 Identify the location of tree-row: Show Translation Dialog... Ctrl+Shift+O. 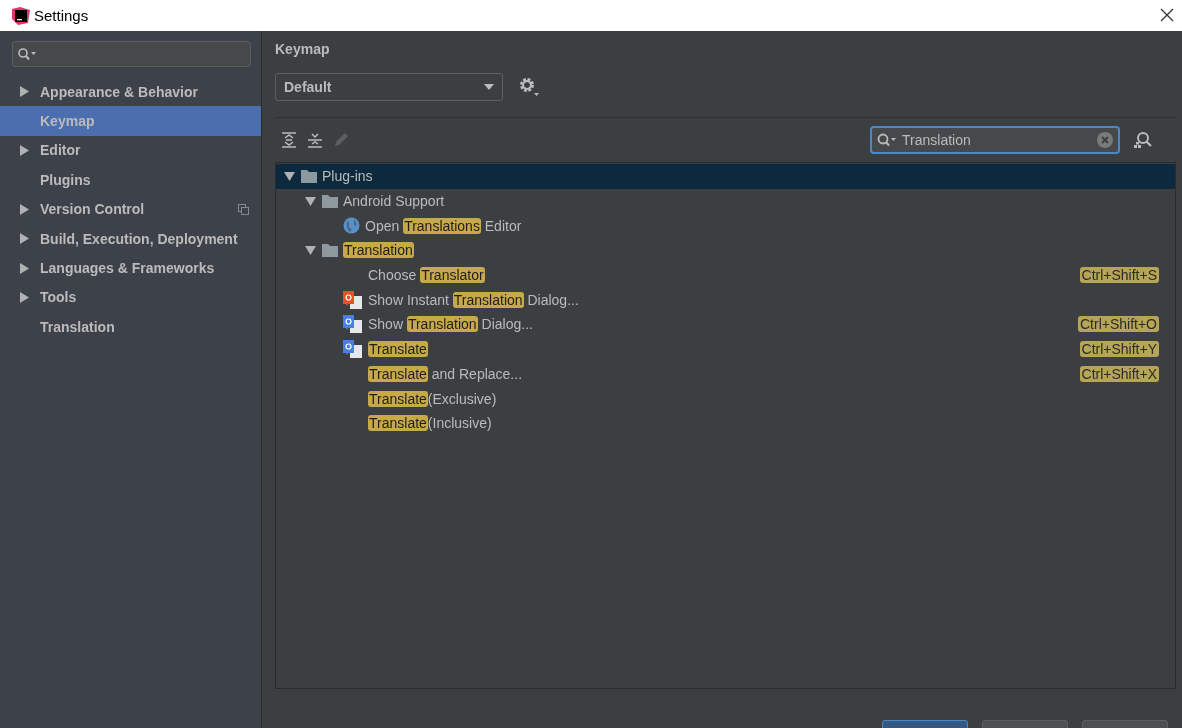
(725, 324).